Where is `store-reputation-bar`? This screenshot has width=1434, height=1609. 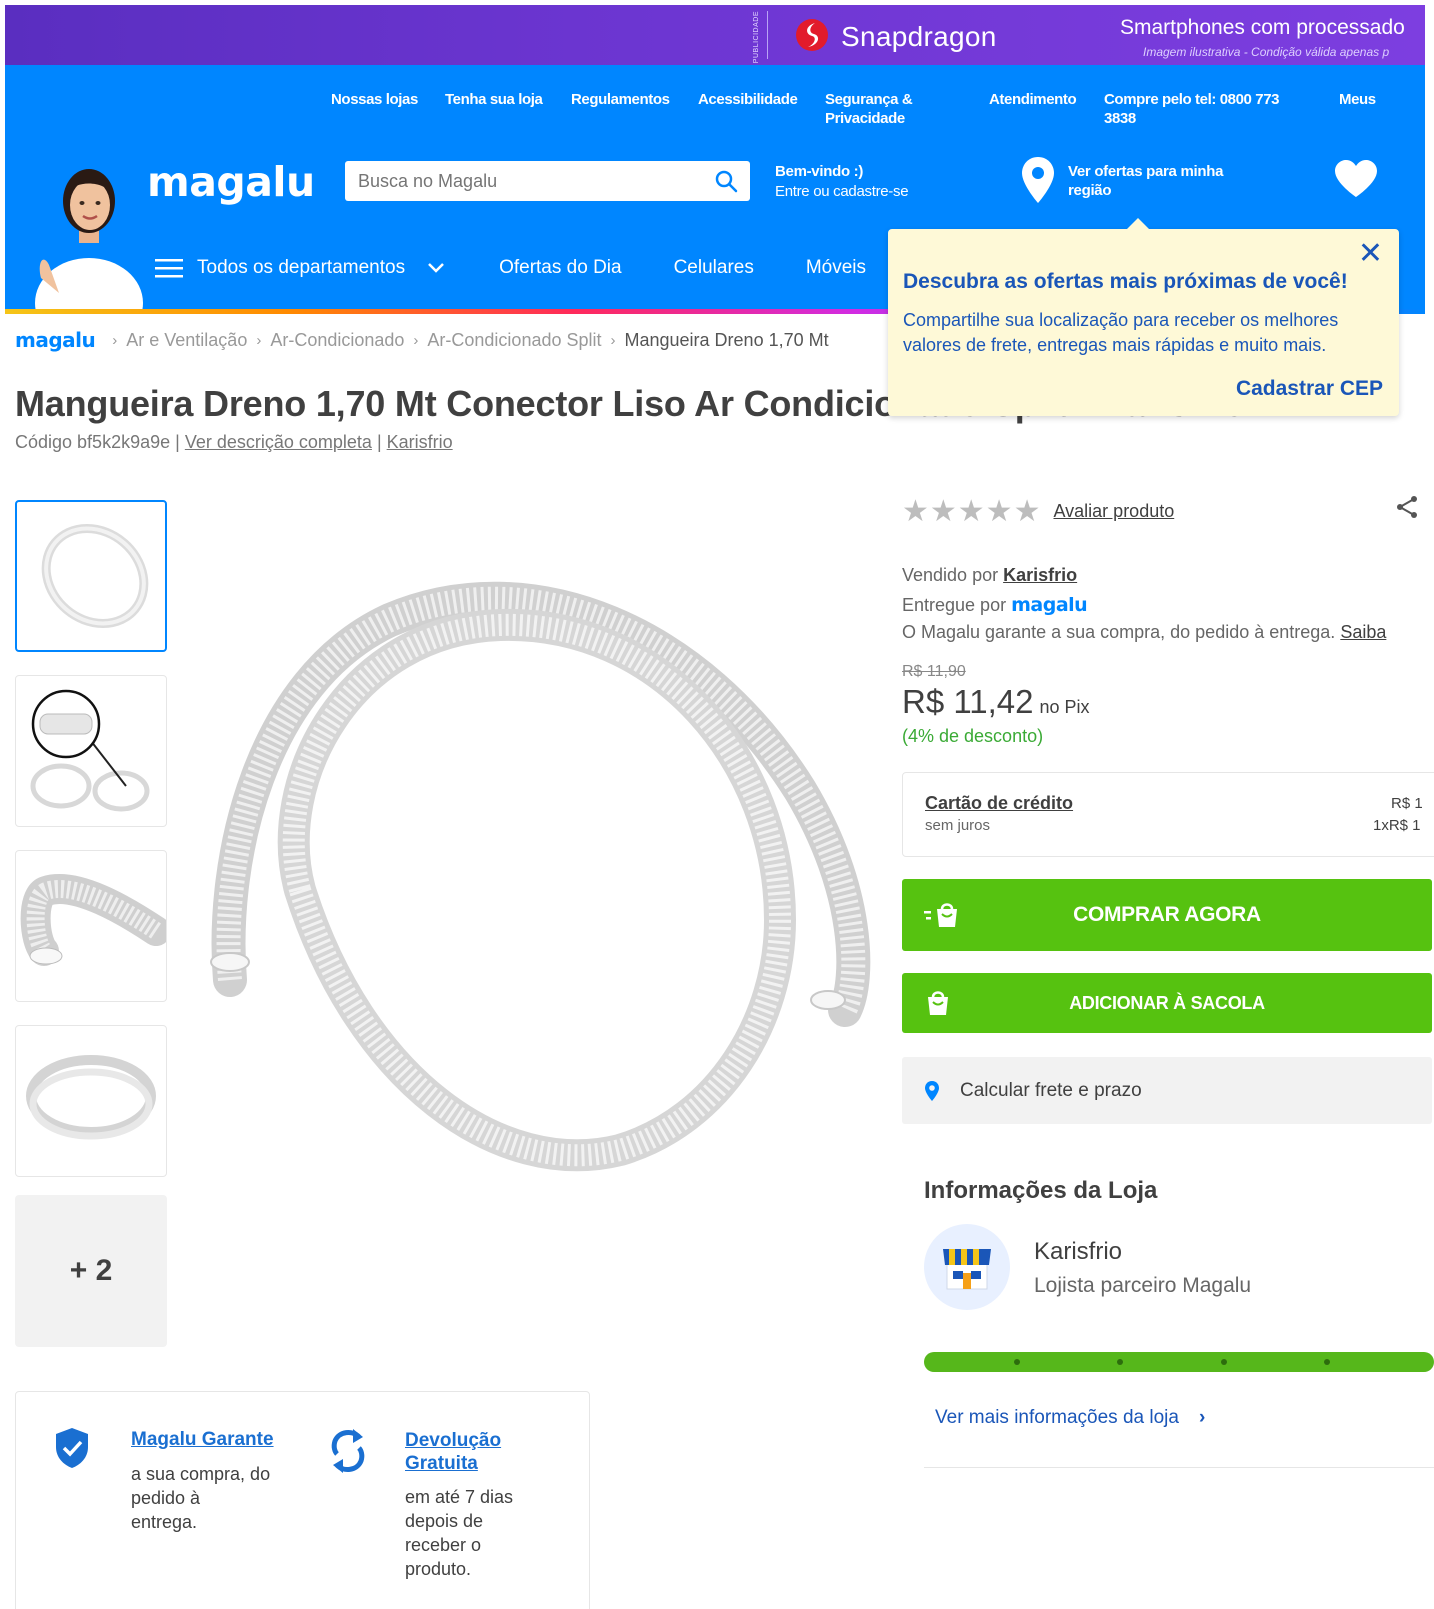
store-reputation-bar is located at coordinates (1179, 1362).